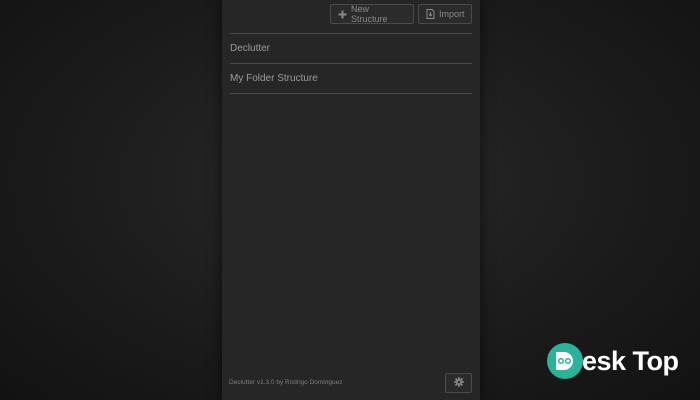 The image size is (700, 400). I want to click on desktop-logo-icon, so click(565, 361).